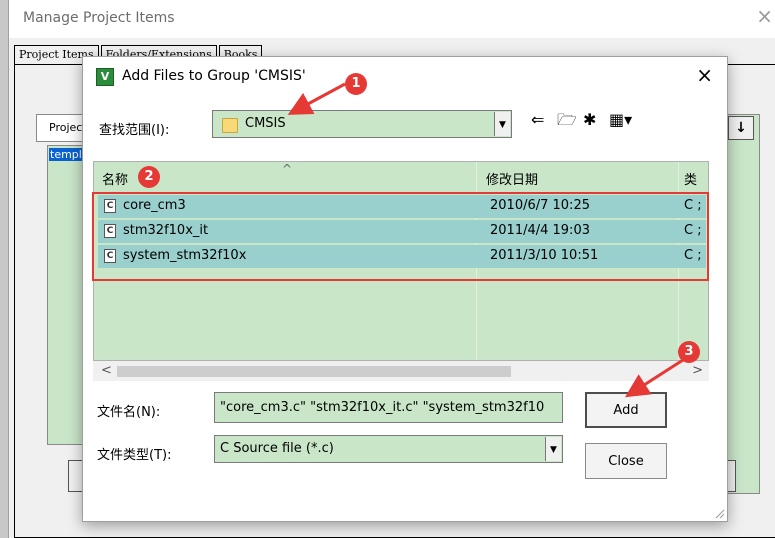 The image size is (775, 538). I want to click on dialog-close-icon: ×, so click(704, 75).